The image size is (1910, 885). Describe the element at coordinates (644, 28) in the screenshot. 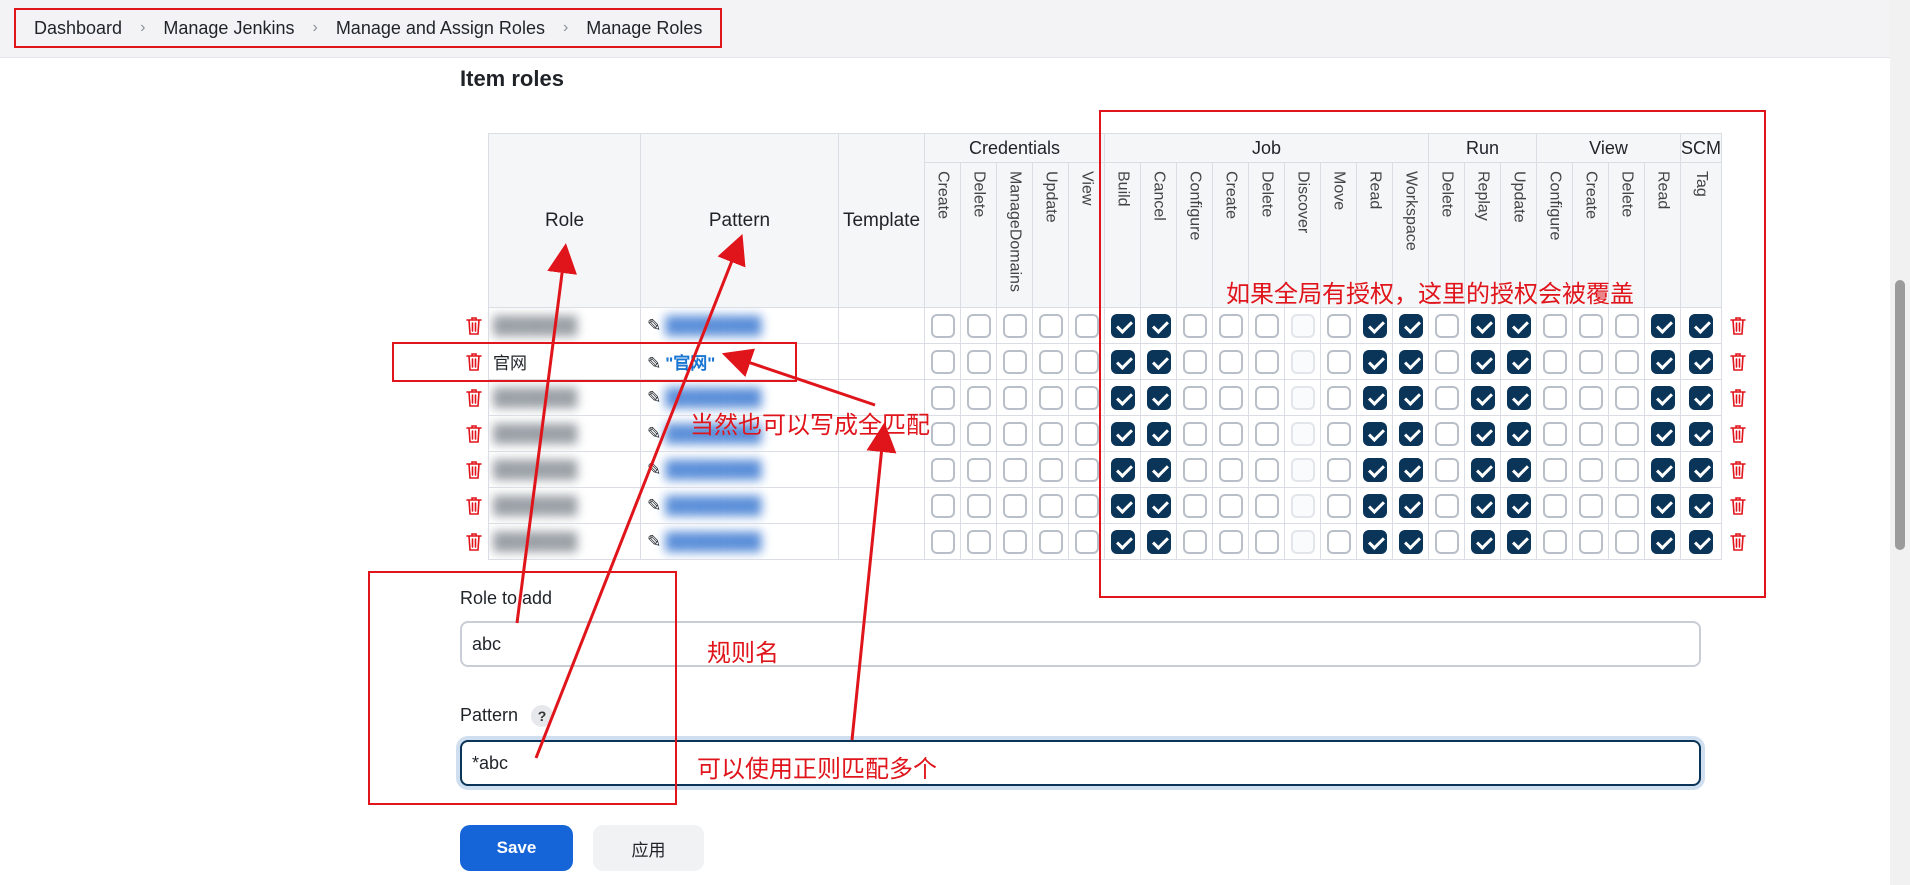

I see `breadcrumb-manage-roles: Manage Roles` at that location.